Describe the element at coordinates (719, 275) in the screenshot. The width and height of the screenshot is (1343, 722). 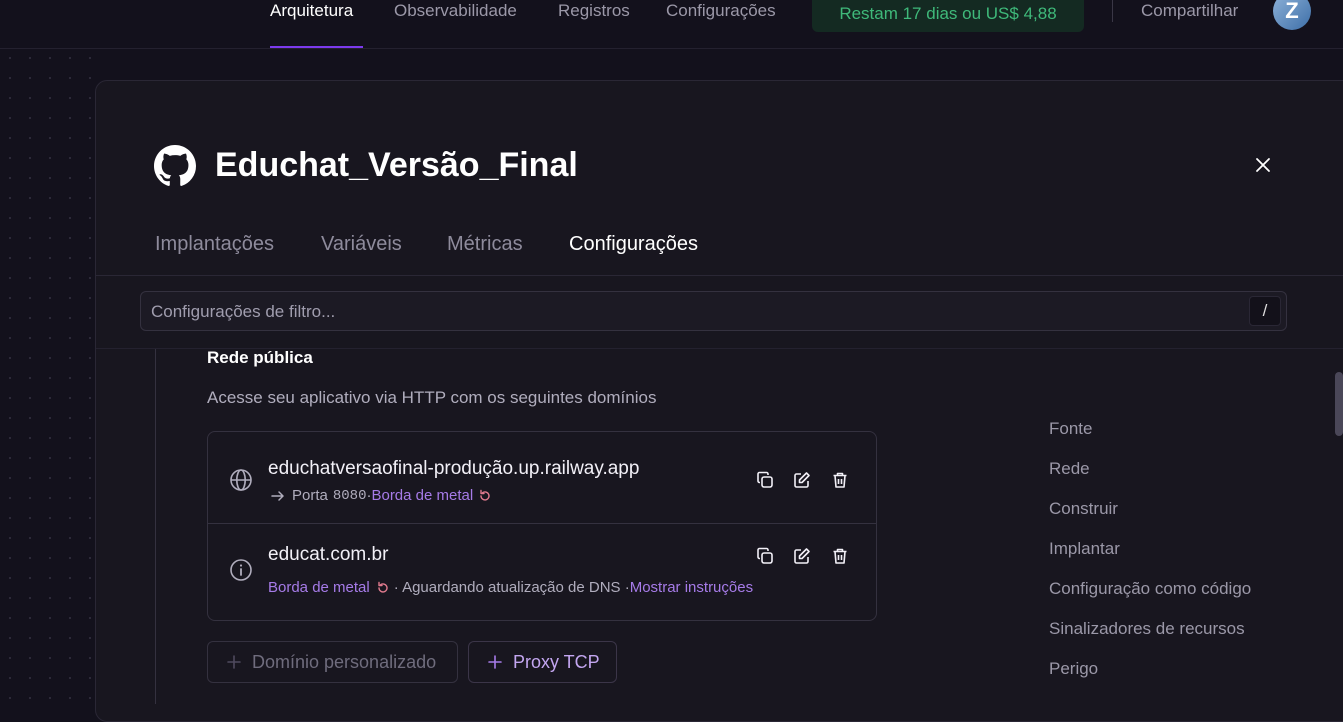
I see `tabs-divider` at that location.